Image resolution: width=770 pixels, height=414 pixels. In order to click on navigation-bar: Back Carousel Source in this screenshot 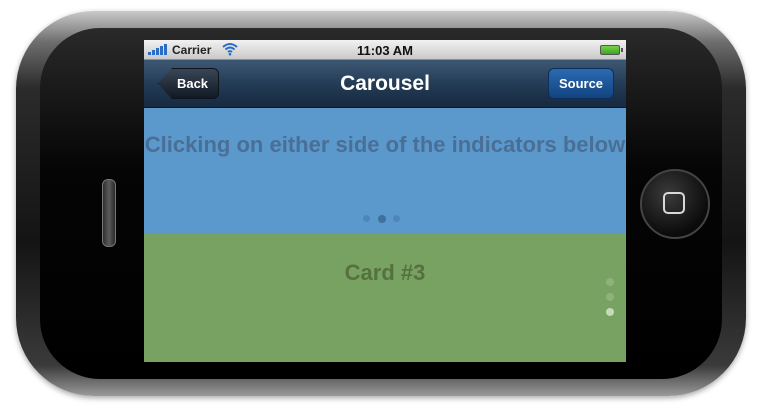, I will do `click(385, 84)`.